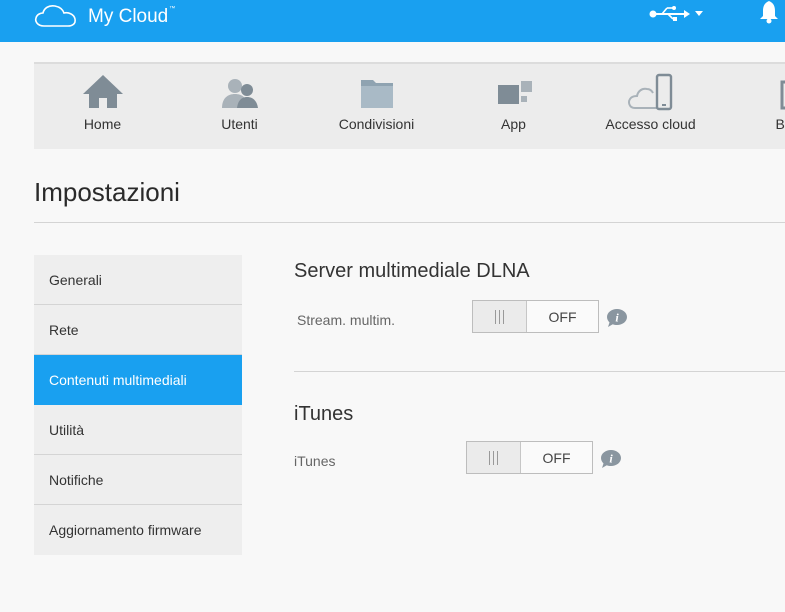 The height and width of the screenshot is (612, 785). I want to click on bell-icon, so click(769, 12).